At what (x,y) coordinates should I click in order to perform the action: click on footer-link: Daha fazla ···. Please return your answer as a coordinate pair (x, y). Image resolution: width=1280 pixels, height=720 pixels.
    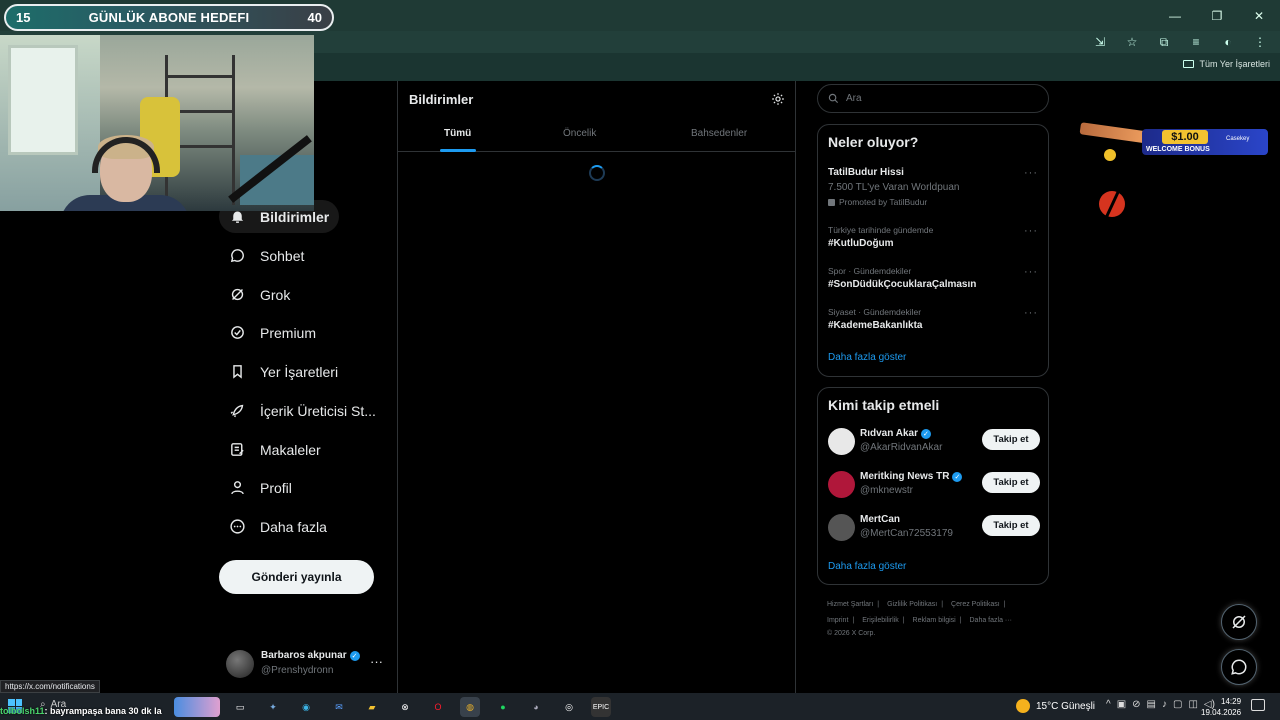
    Looking at the image, I should click on (991, 620).